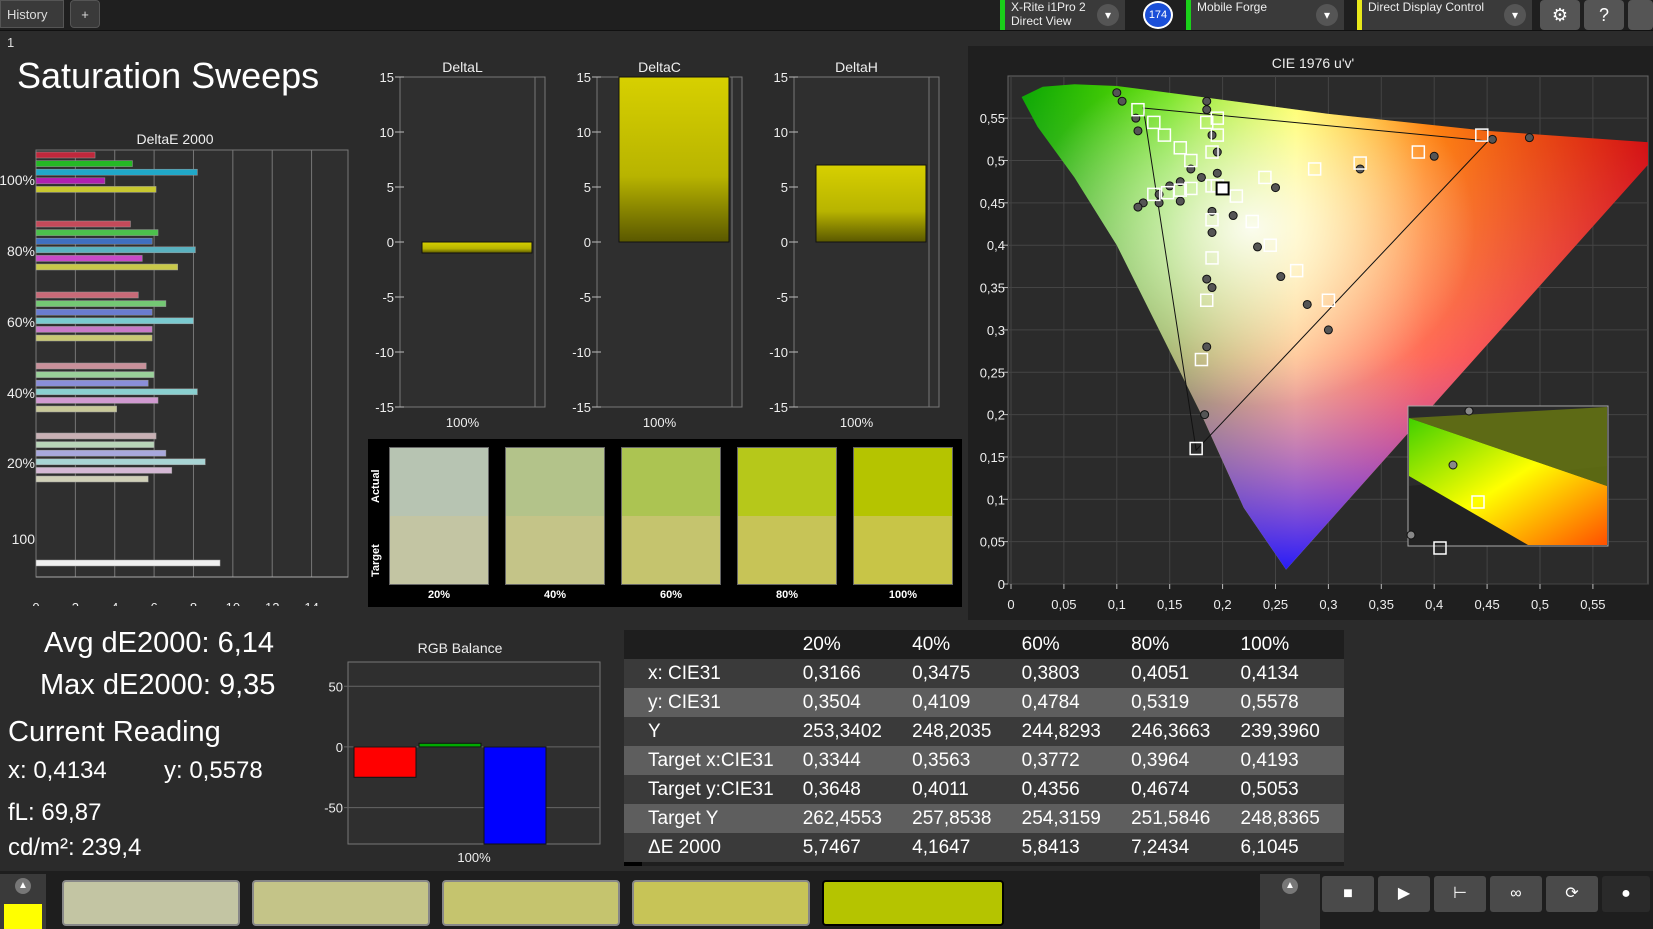 This screenshot has width=1653, height=929. What do you see at coordinates (996, 499) in the screenshot?
I see `y-tick-label: 0,1` at bounding box center [996, 499].